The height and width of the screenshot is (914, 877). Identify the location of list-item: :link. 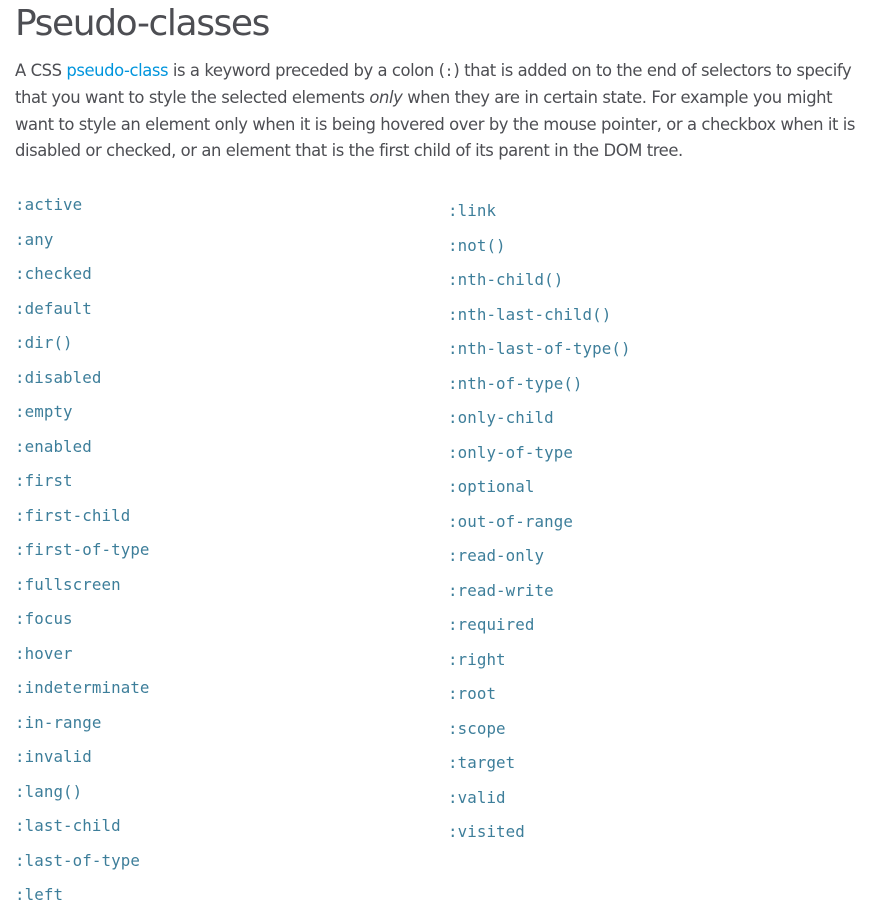
(539, 211).